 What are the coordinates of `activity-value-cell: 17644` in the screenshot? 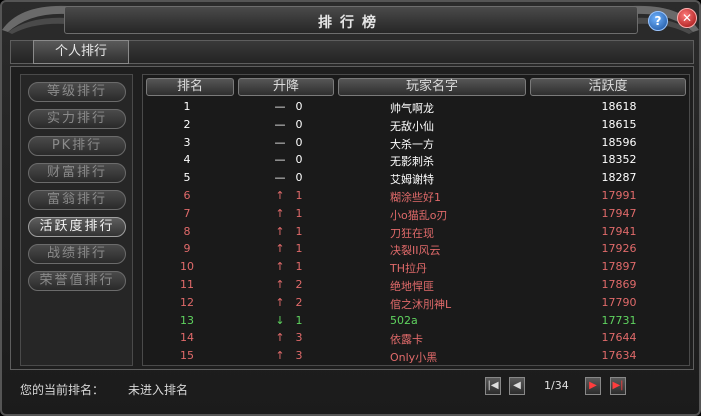 It's located at (619, 338).